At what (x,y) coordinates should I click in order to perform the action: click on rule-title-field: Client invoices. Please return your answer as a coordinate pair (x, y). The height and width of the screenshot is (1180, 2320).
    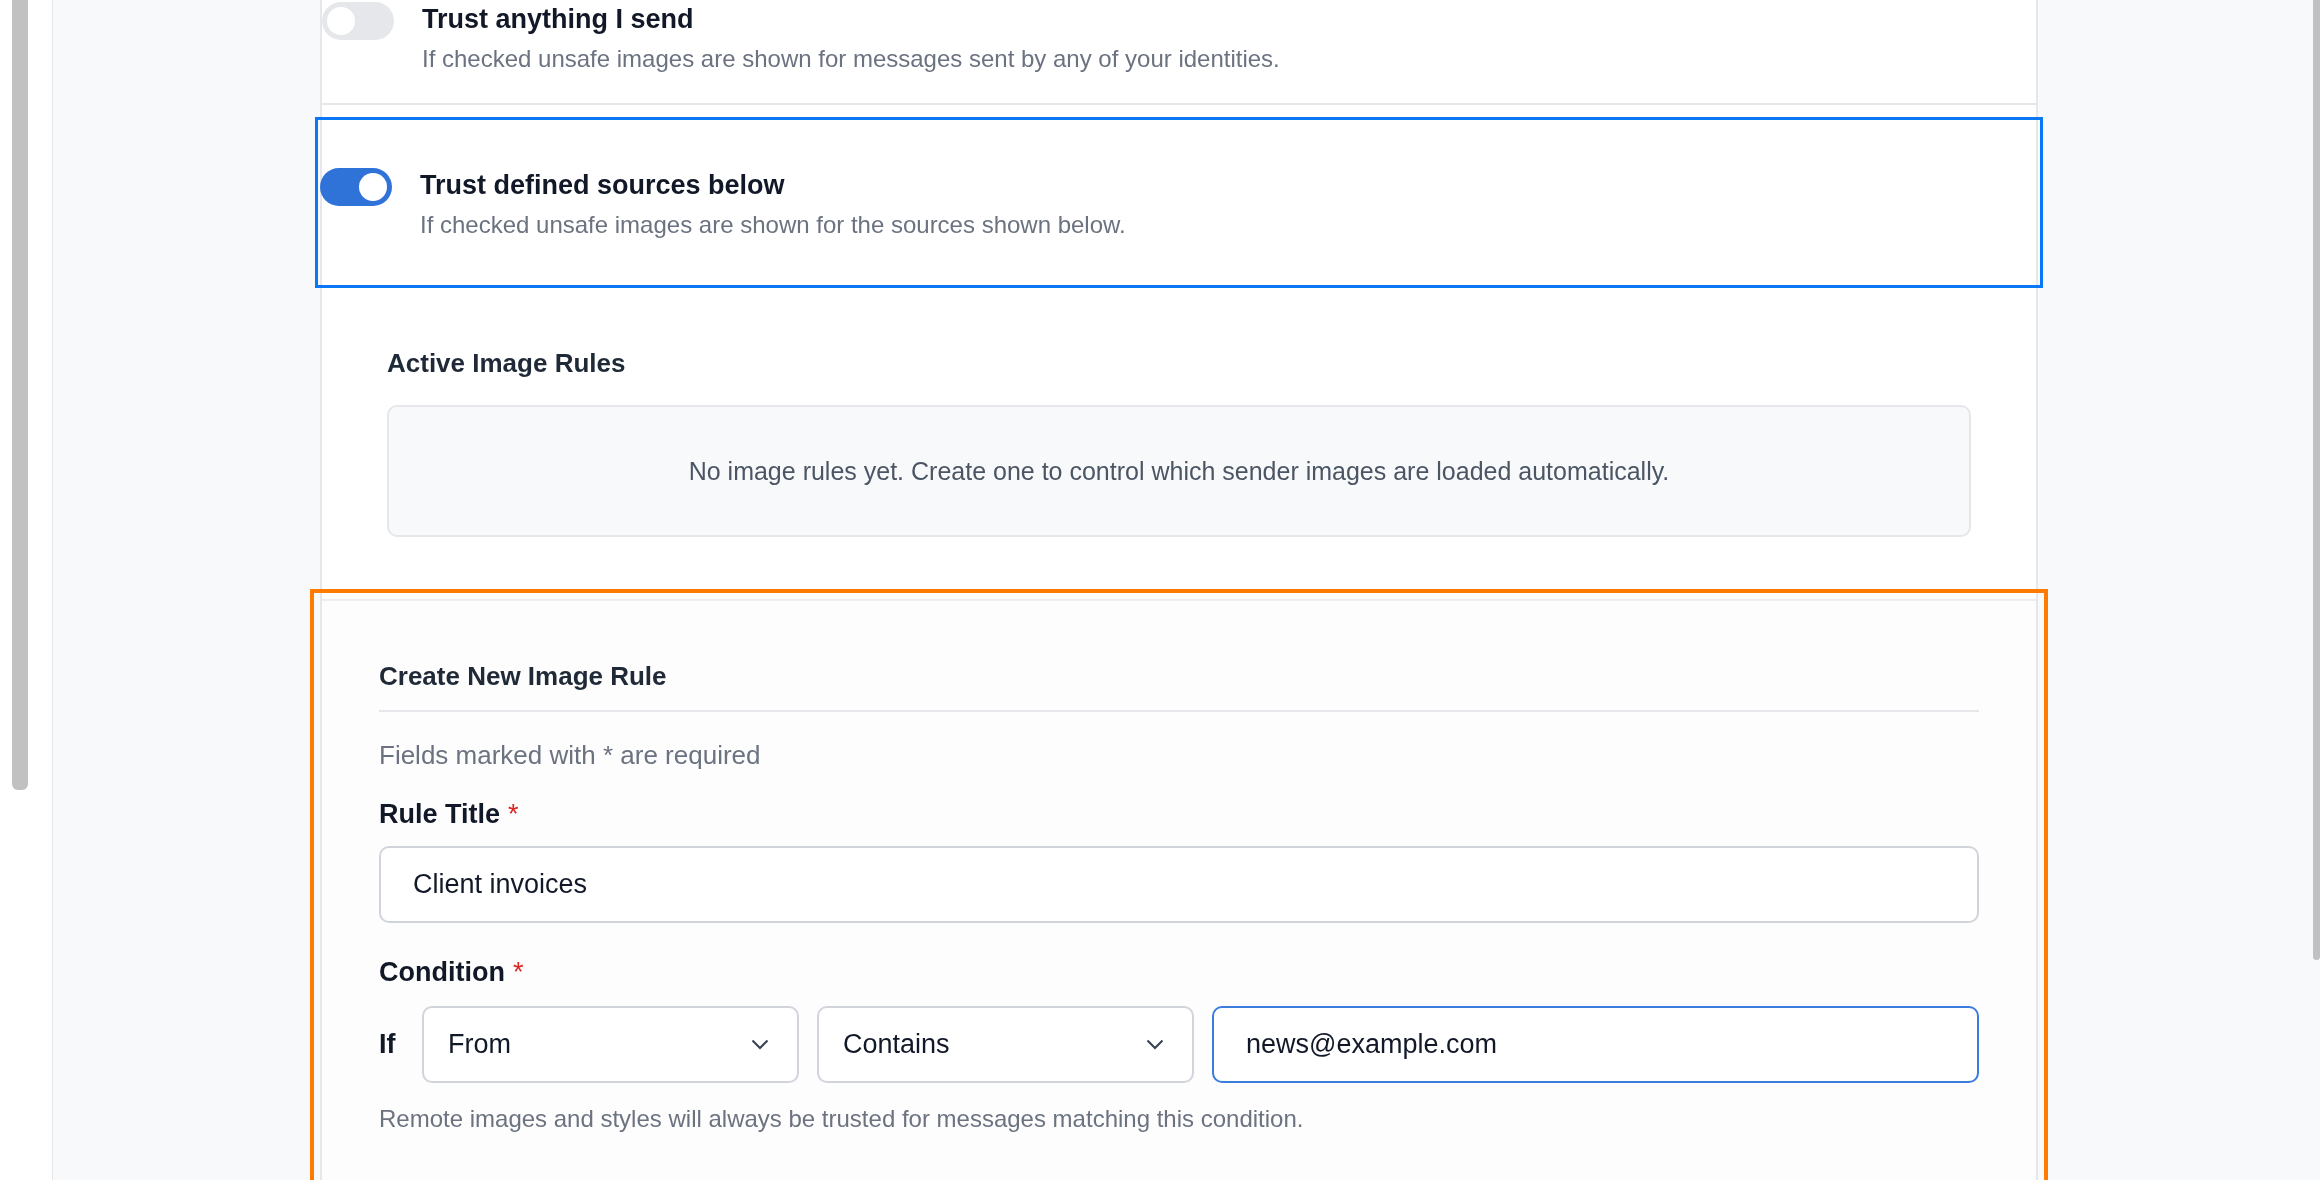
    Looking at the image, I should click on (1179, 884).